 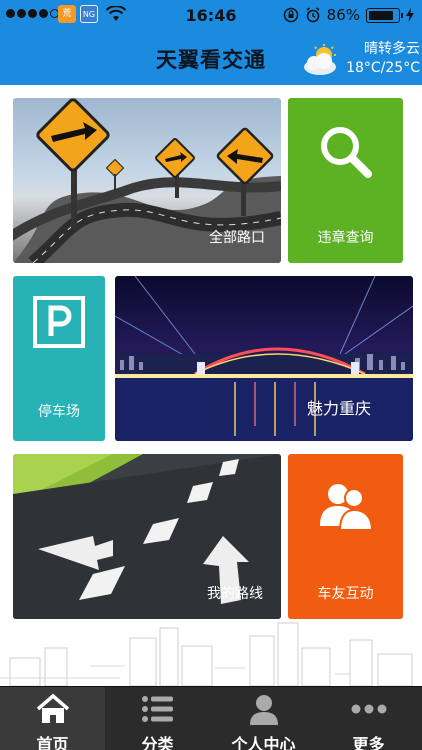 What do you see at coordinates (52, 742) in the screenshot?
I see `tab-home-label: 首页` at bounding box center [52, 742].